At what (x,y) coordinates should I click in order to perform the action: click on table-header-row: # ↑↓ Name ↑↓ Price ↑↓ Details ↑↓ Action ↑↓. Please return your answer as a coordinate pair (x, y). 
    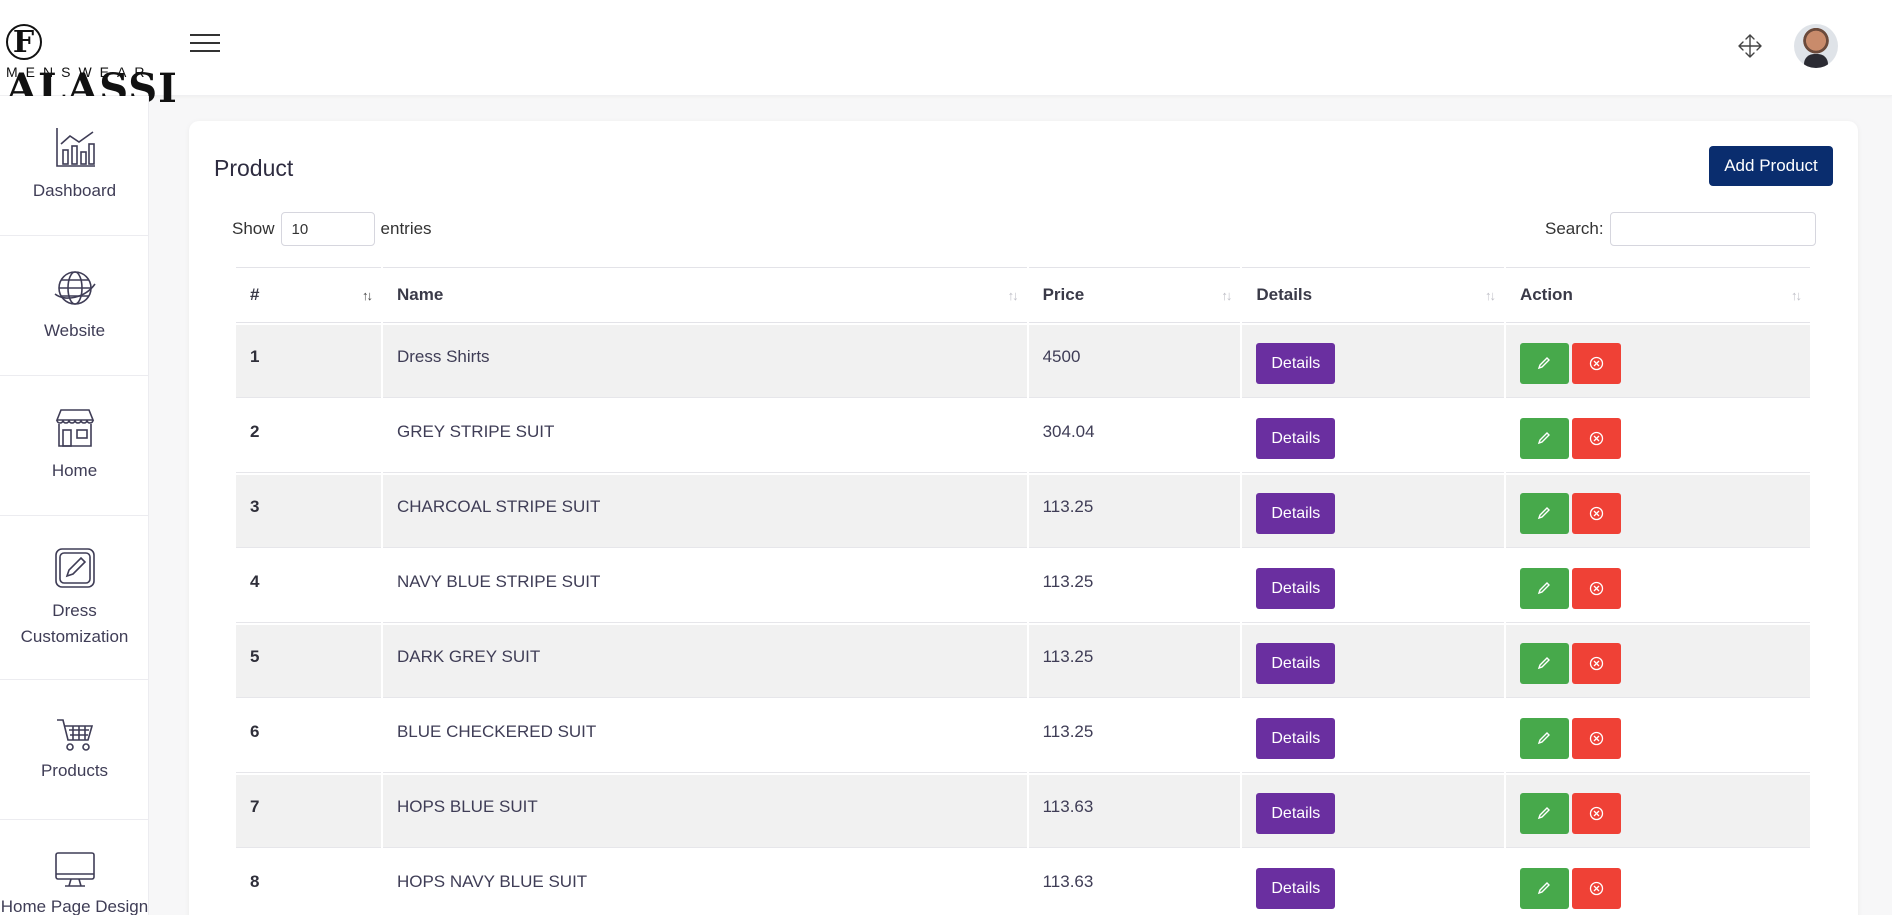
    Looking at the image, I should click on (1023, 295).